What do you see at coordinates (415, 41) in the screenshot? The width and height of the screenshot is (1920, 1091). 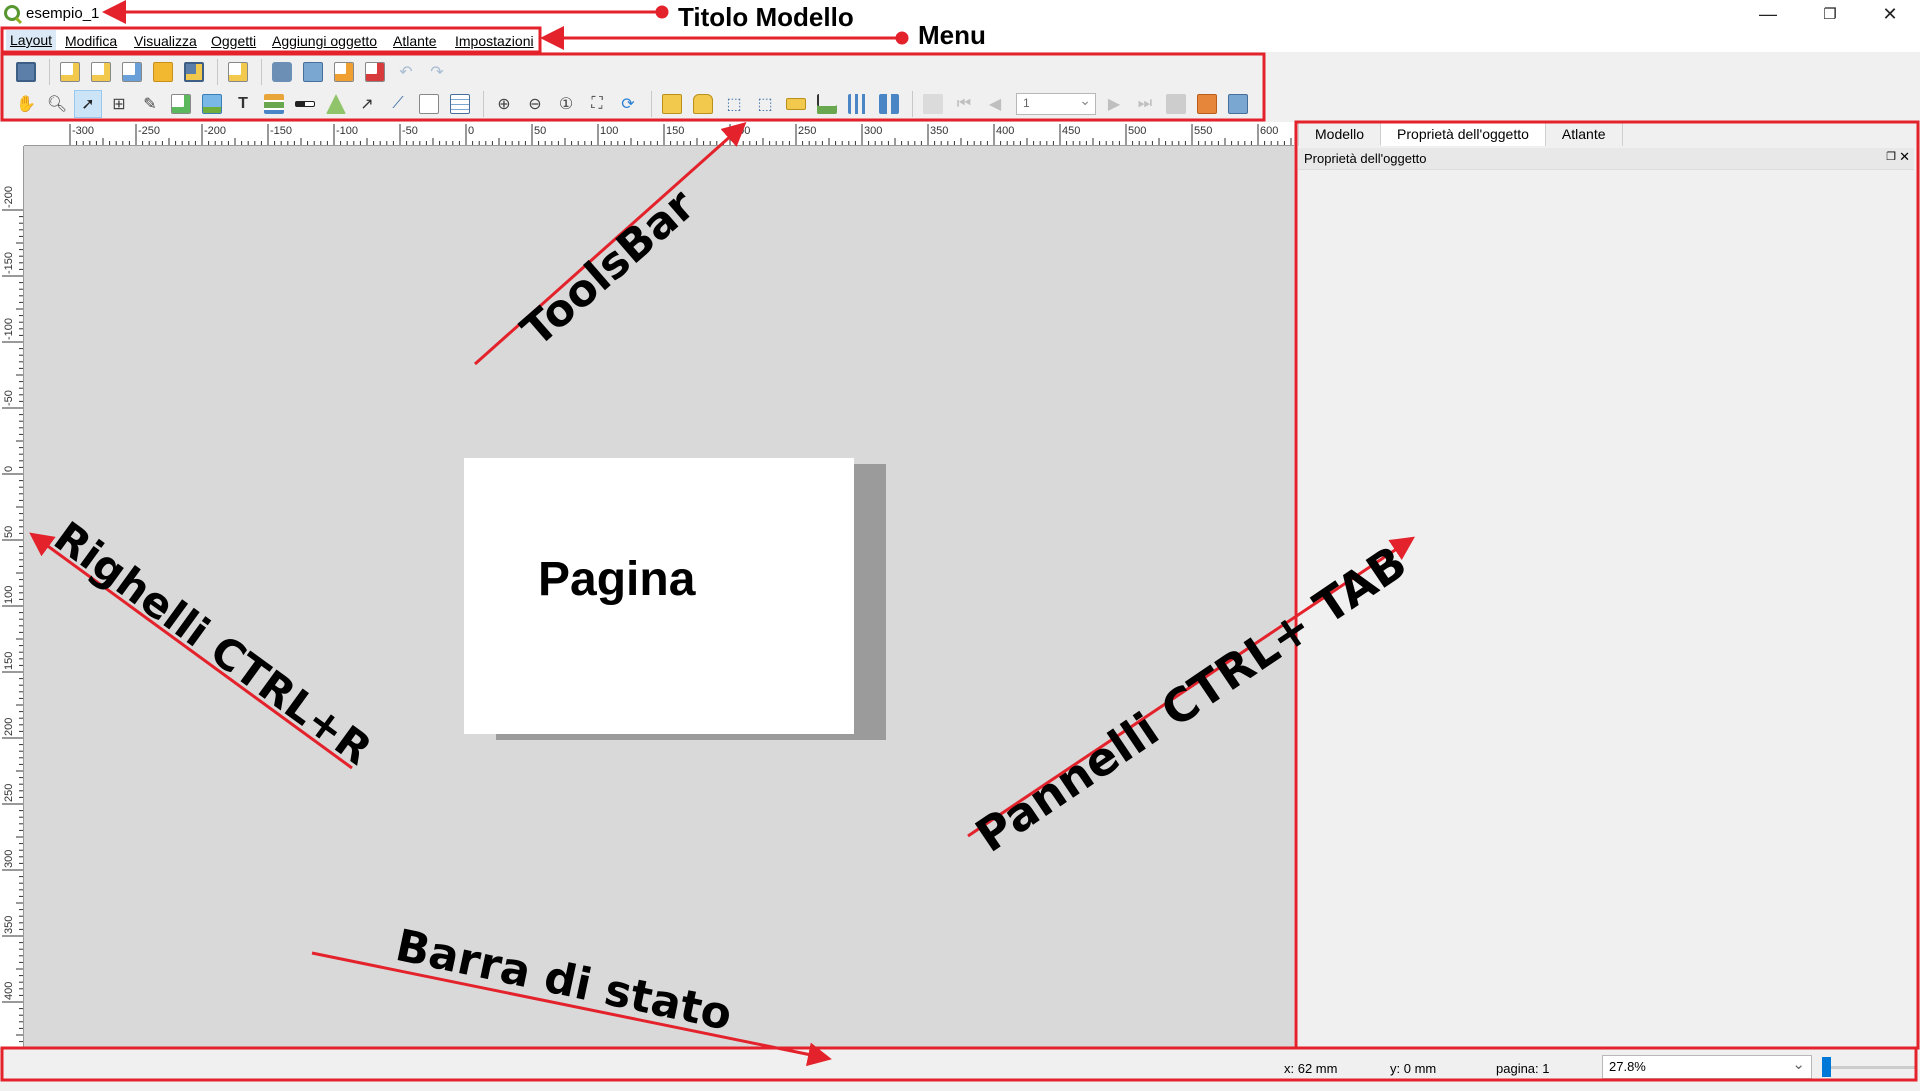 I see `menu-atlante: Atlante` at bounding box center [415, 41].